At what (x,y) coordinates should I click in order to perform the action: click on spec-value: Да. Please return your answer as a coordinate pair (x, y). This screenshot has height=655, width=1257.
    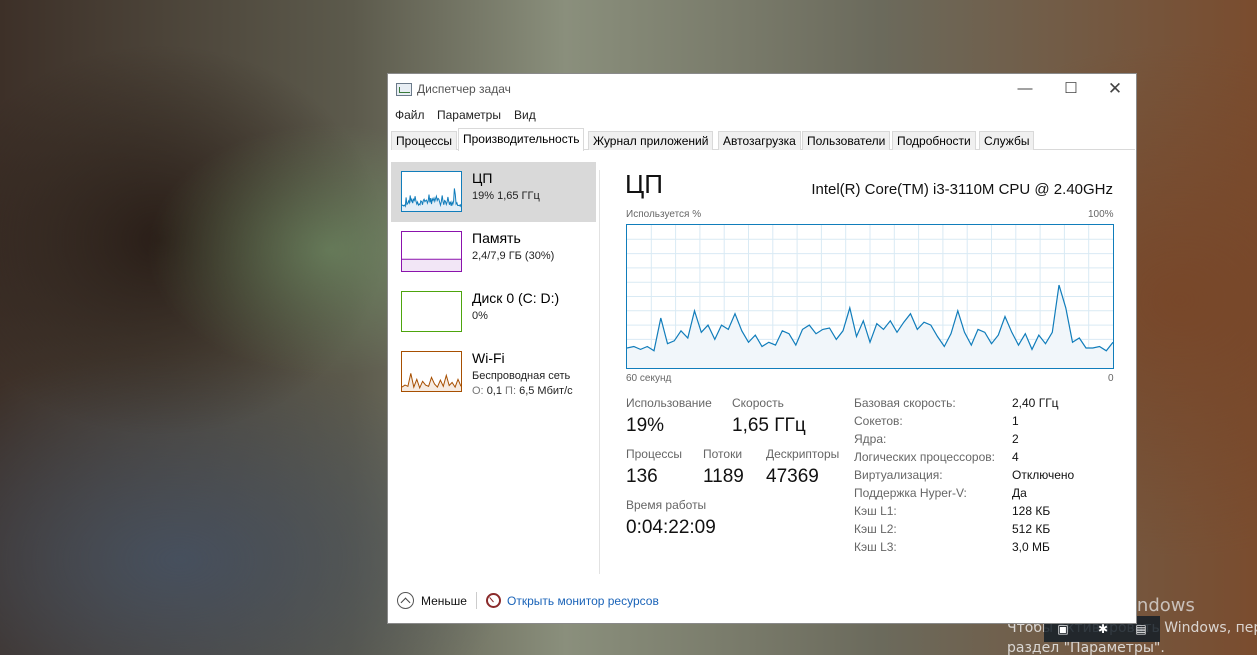
    Looking at the image, I should click on (1019, 493).